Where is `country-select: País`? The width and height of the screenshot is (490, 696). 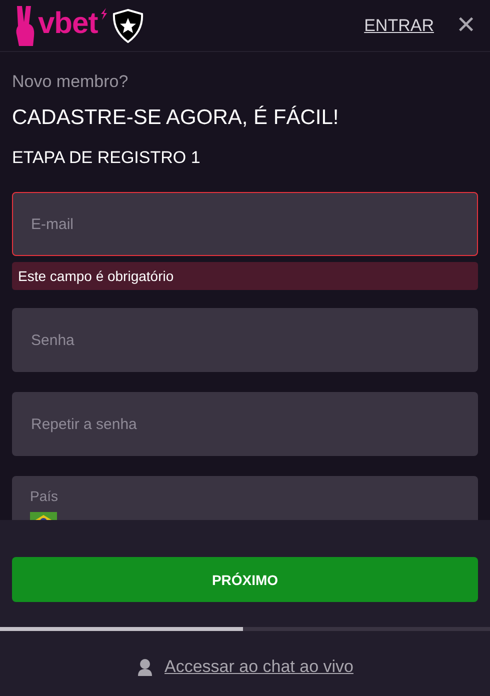 country-select: País is located at coordinates (245, 498).